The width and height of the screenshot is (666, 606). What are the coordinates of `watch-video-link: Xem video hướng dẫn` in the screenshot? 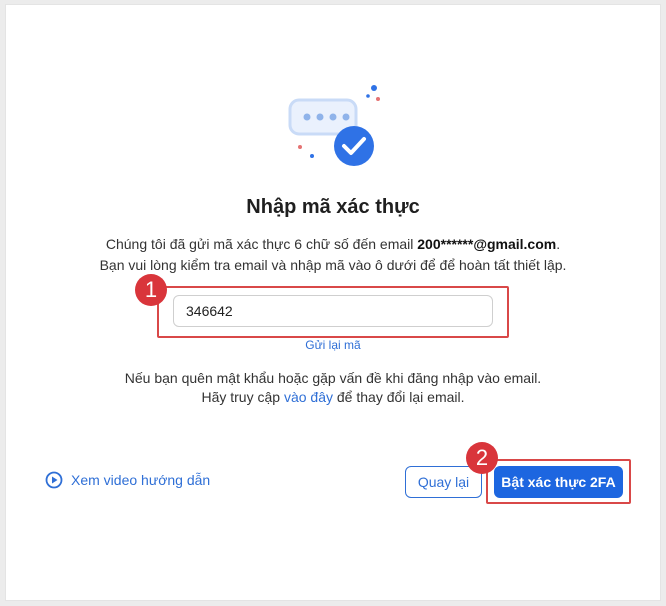 It's located at (127, 480).